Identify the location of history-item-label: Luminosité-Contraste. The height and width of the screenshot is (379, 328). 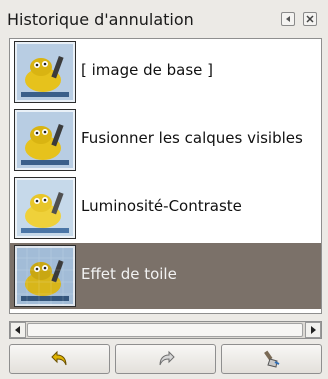
(161, 206).